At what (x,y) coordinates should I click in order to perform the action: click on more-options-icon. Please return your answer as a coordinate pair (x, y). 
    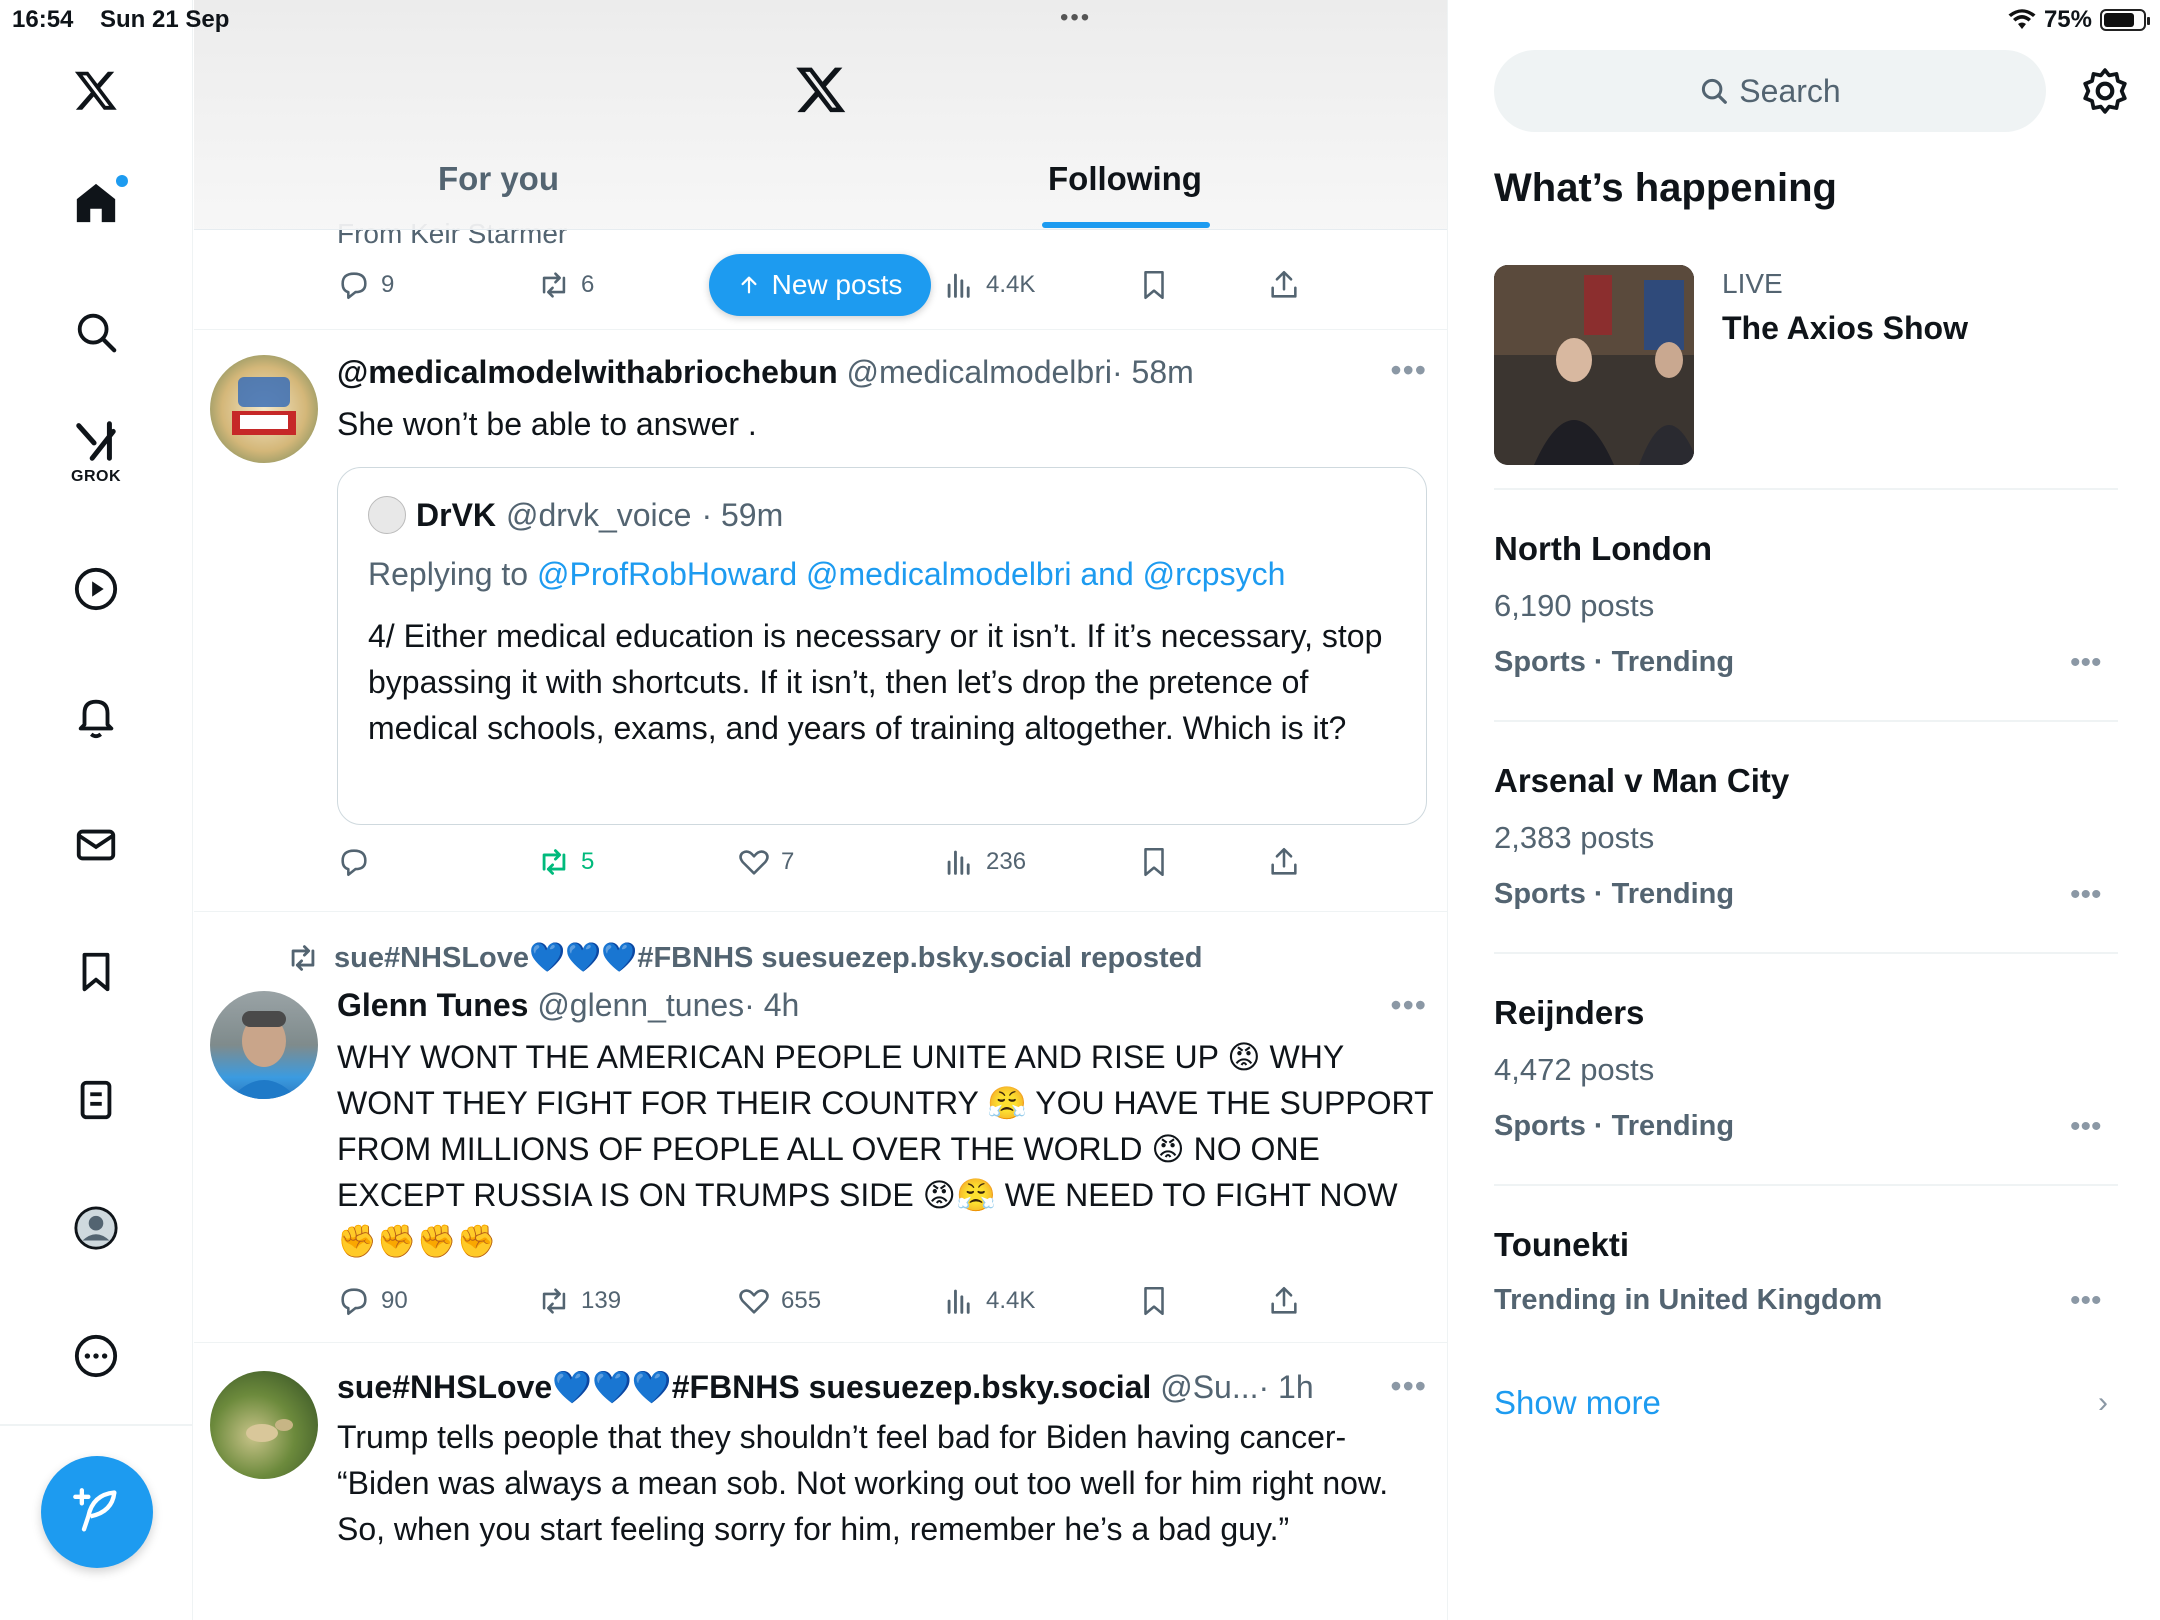
    Looking at the image, I should click on (96, 1356).